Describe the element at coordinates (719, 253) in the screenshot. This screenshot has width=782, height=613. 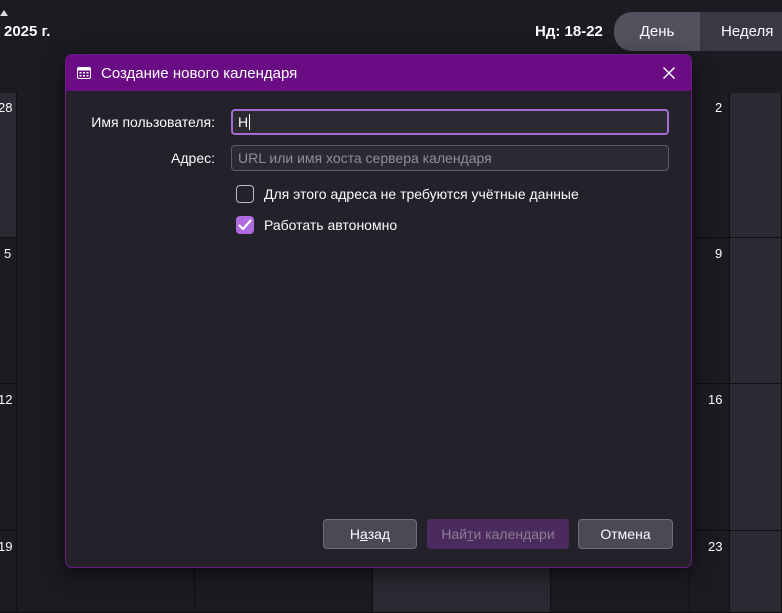
I see `day-number: 9` at that location.